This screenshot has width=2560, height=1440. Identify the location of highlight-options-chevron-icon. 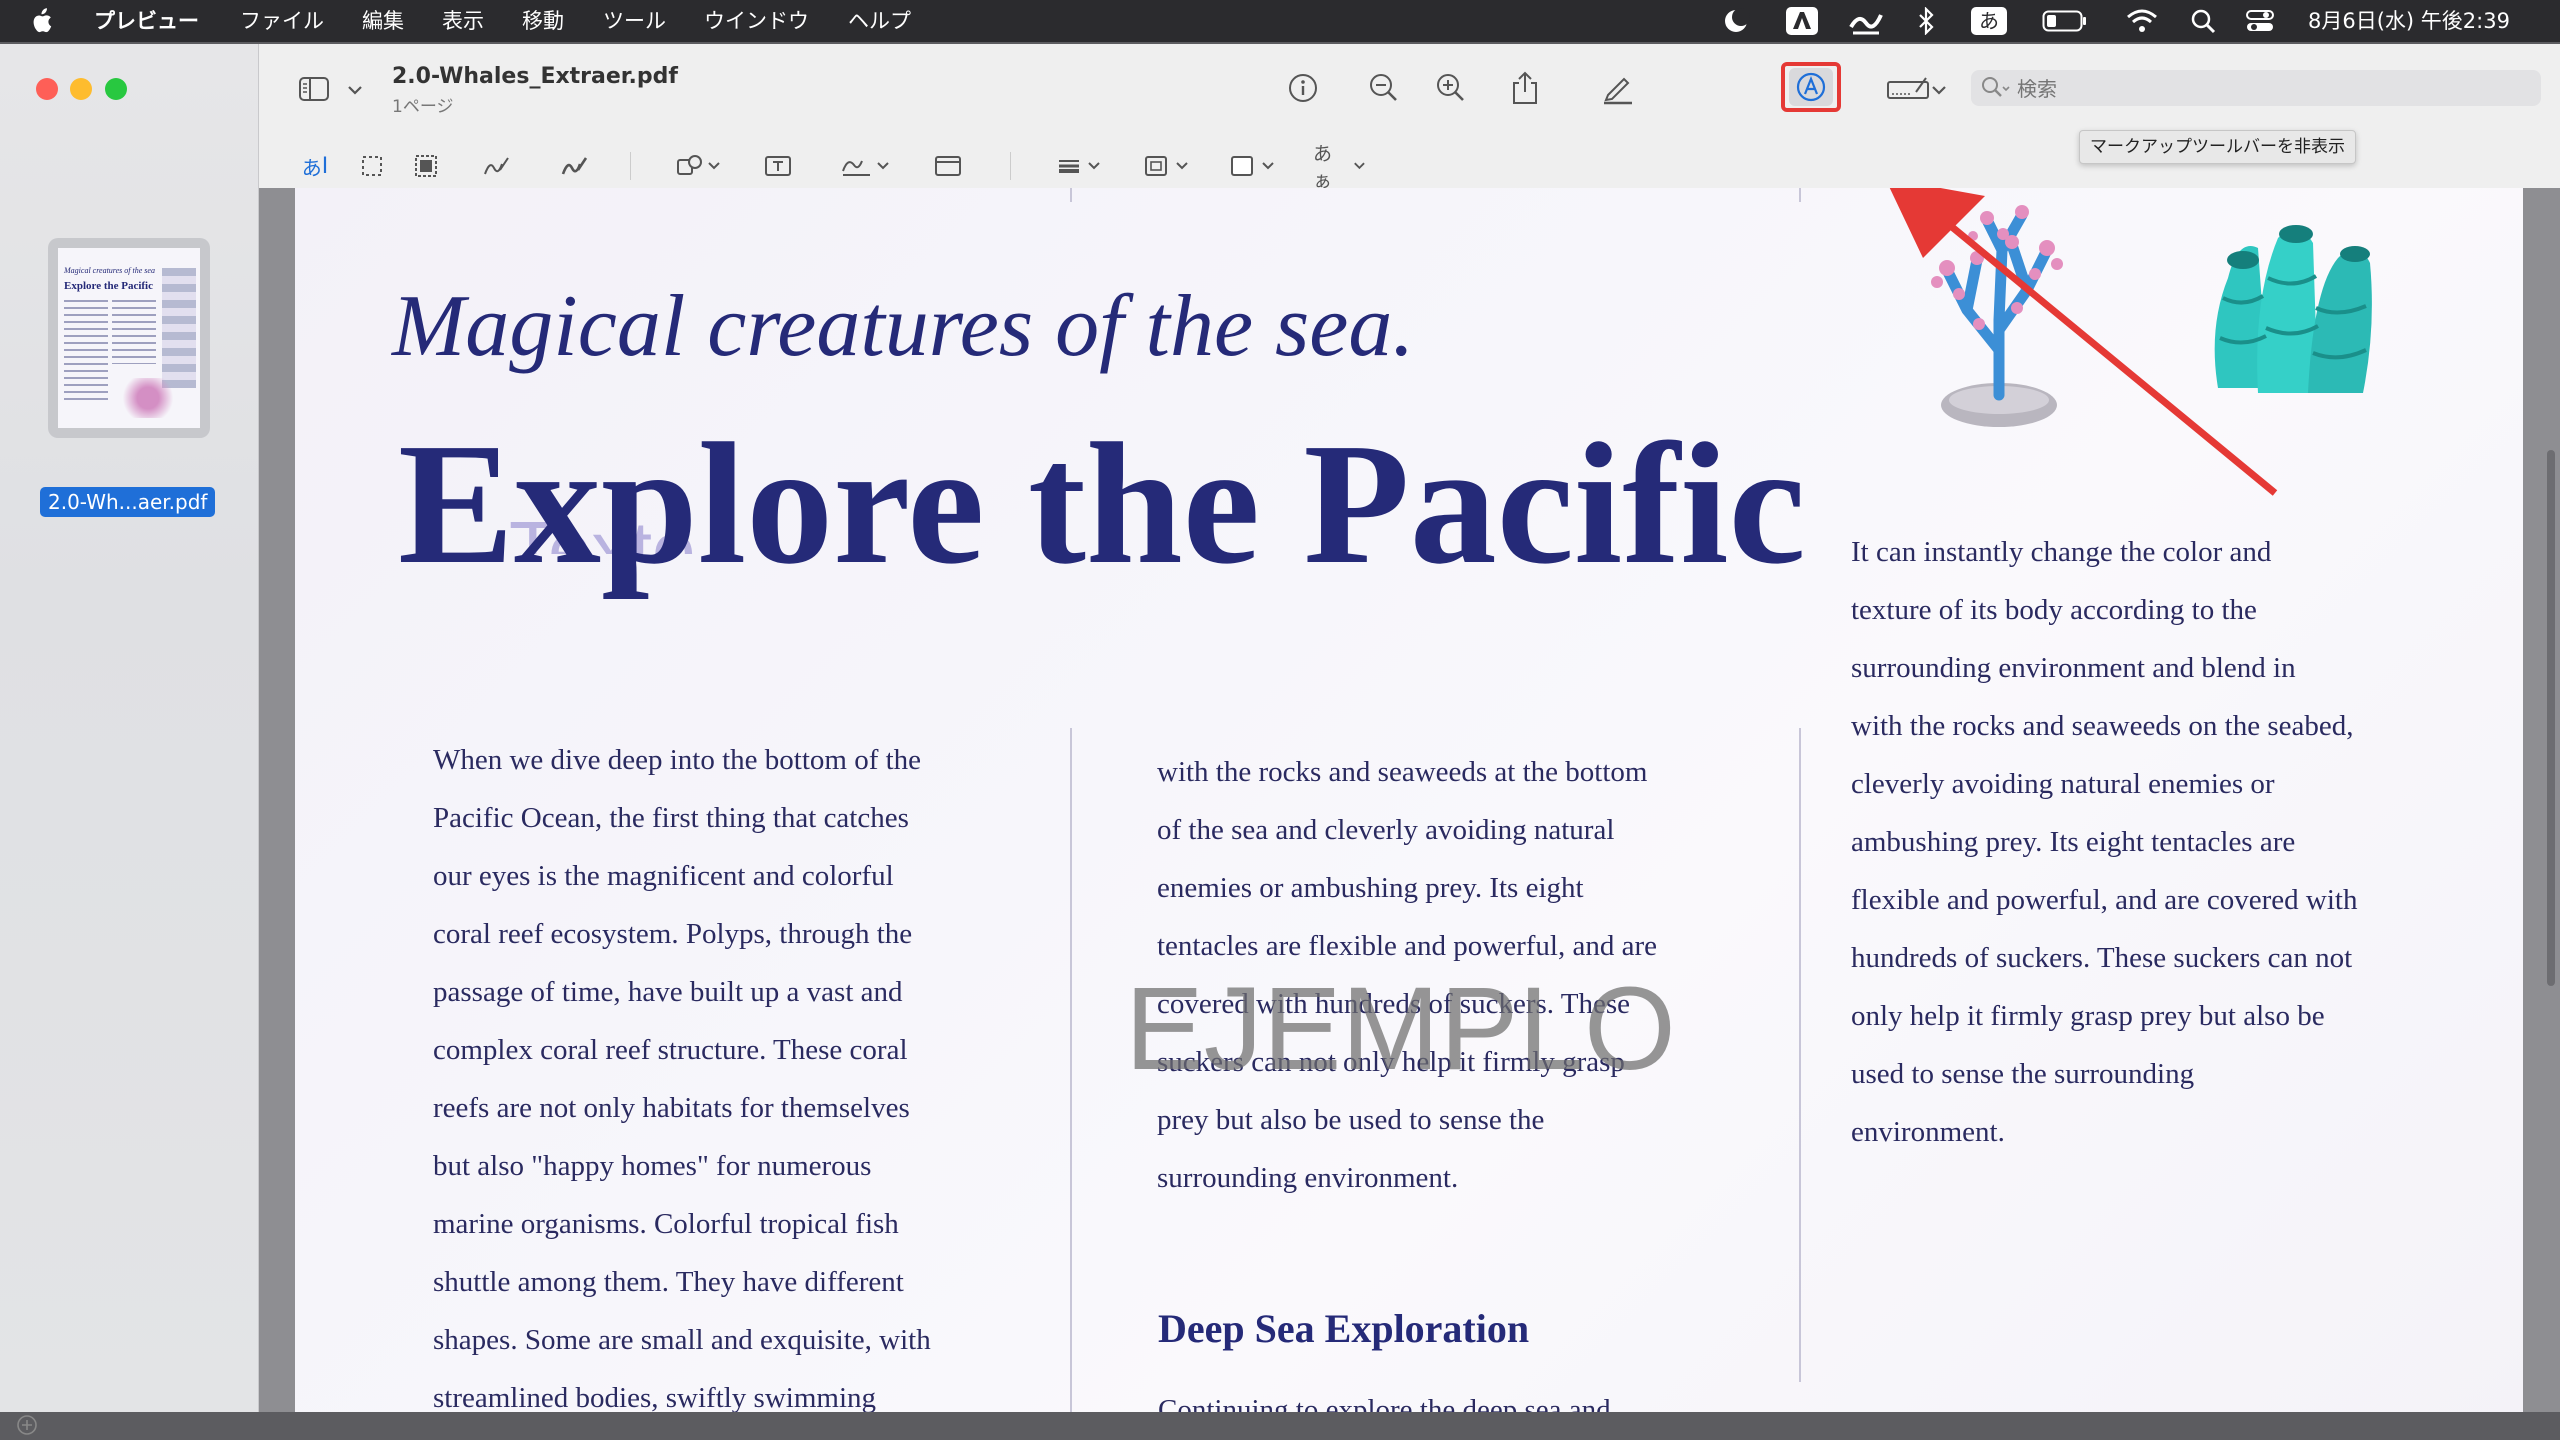
(1939, 90).